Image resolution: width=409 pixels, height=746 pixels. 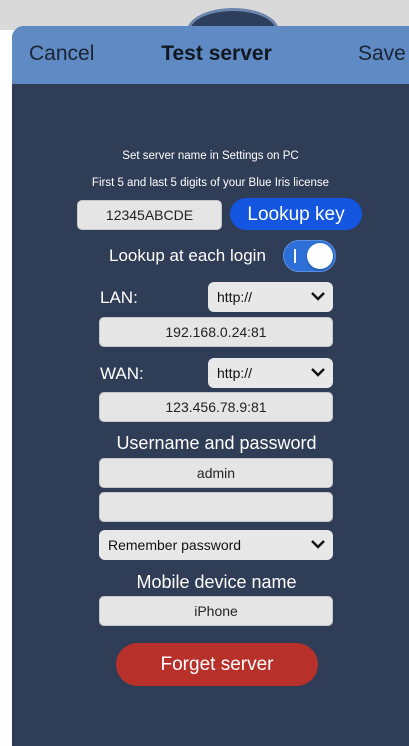 I want to click on password-input, so click(x=216, y=507).